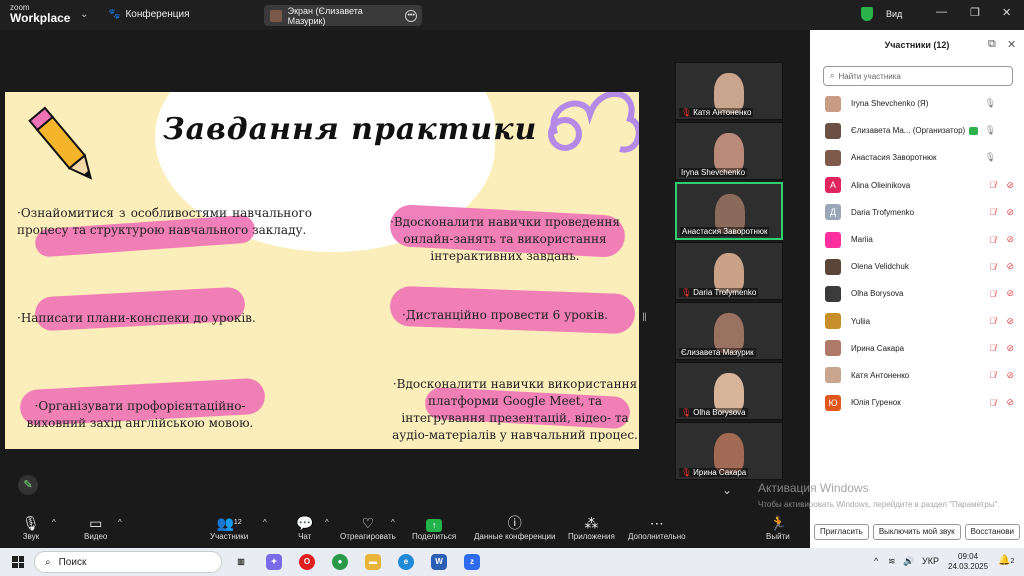 Image resolution: width=1024 pixels, height=576 pixels. Describe the element at coordinates (941, 12) in the screenshot. I see `minimize-icon: —` at that location.